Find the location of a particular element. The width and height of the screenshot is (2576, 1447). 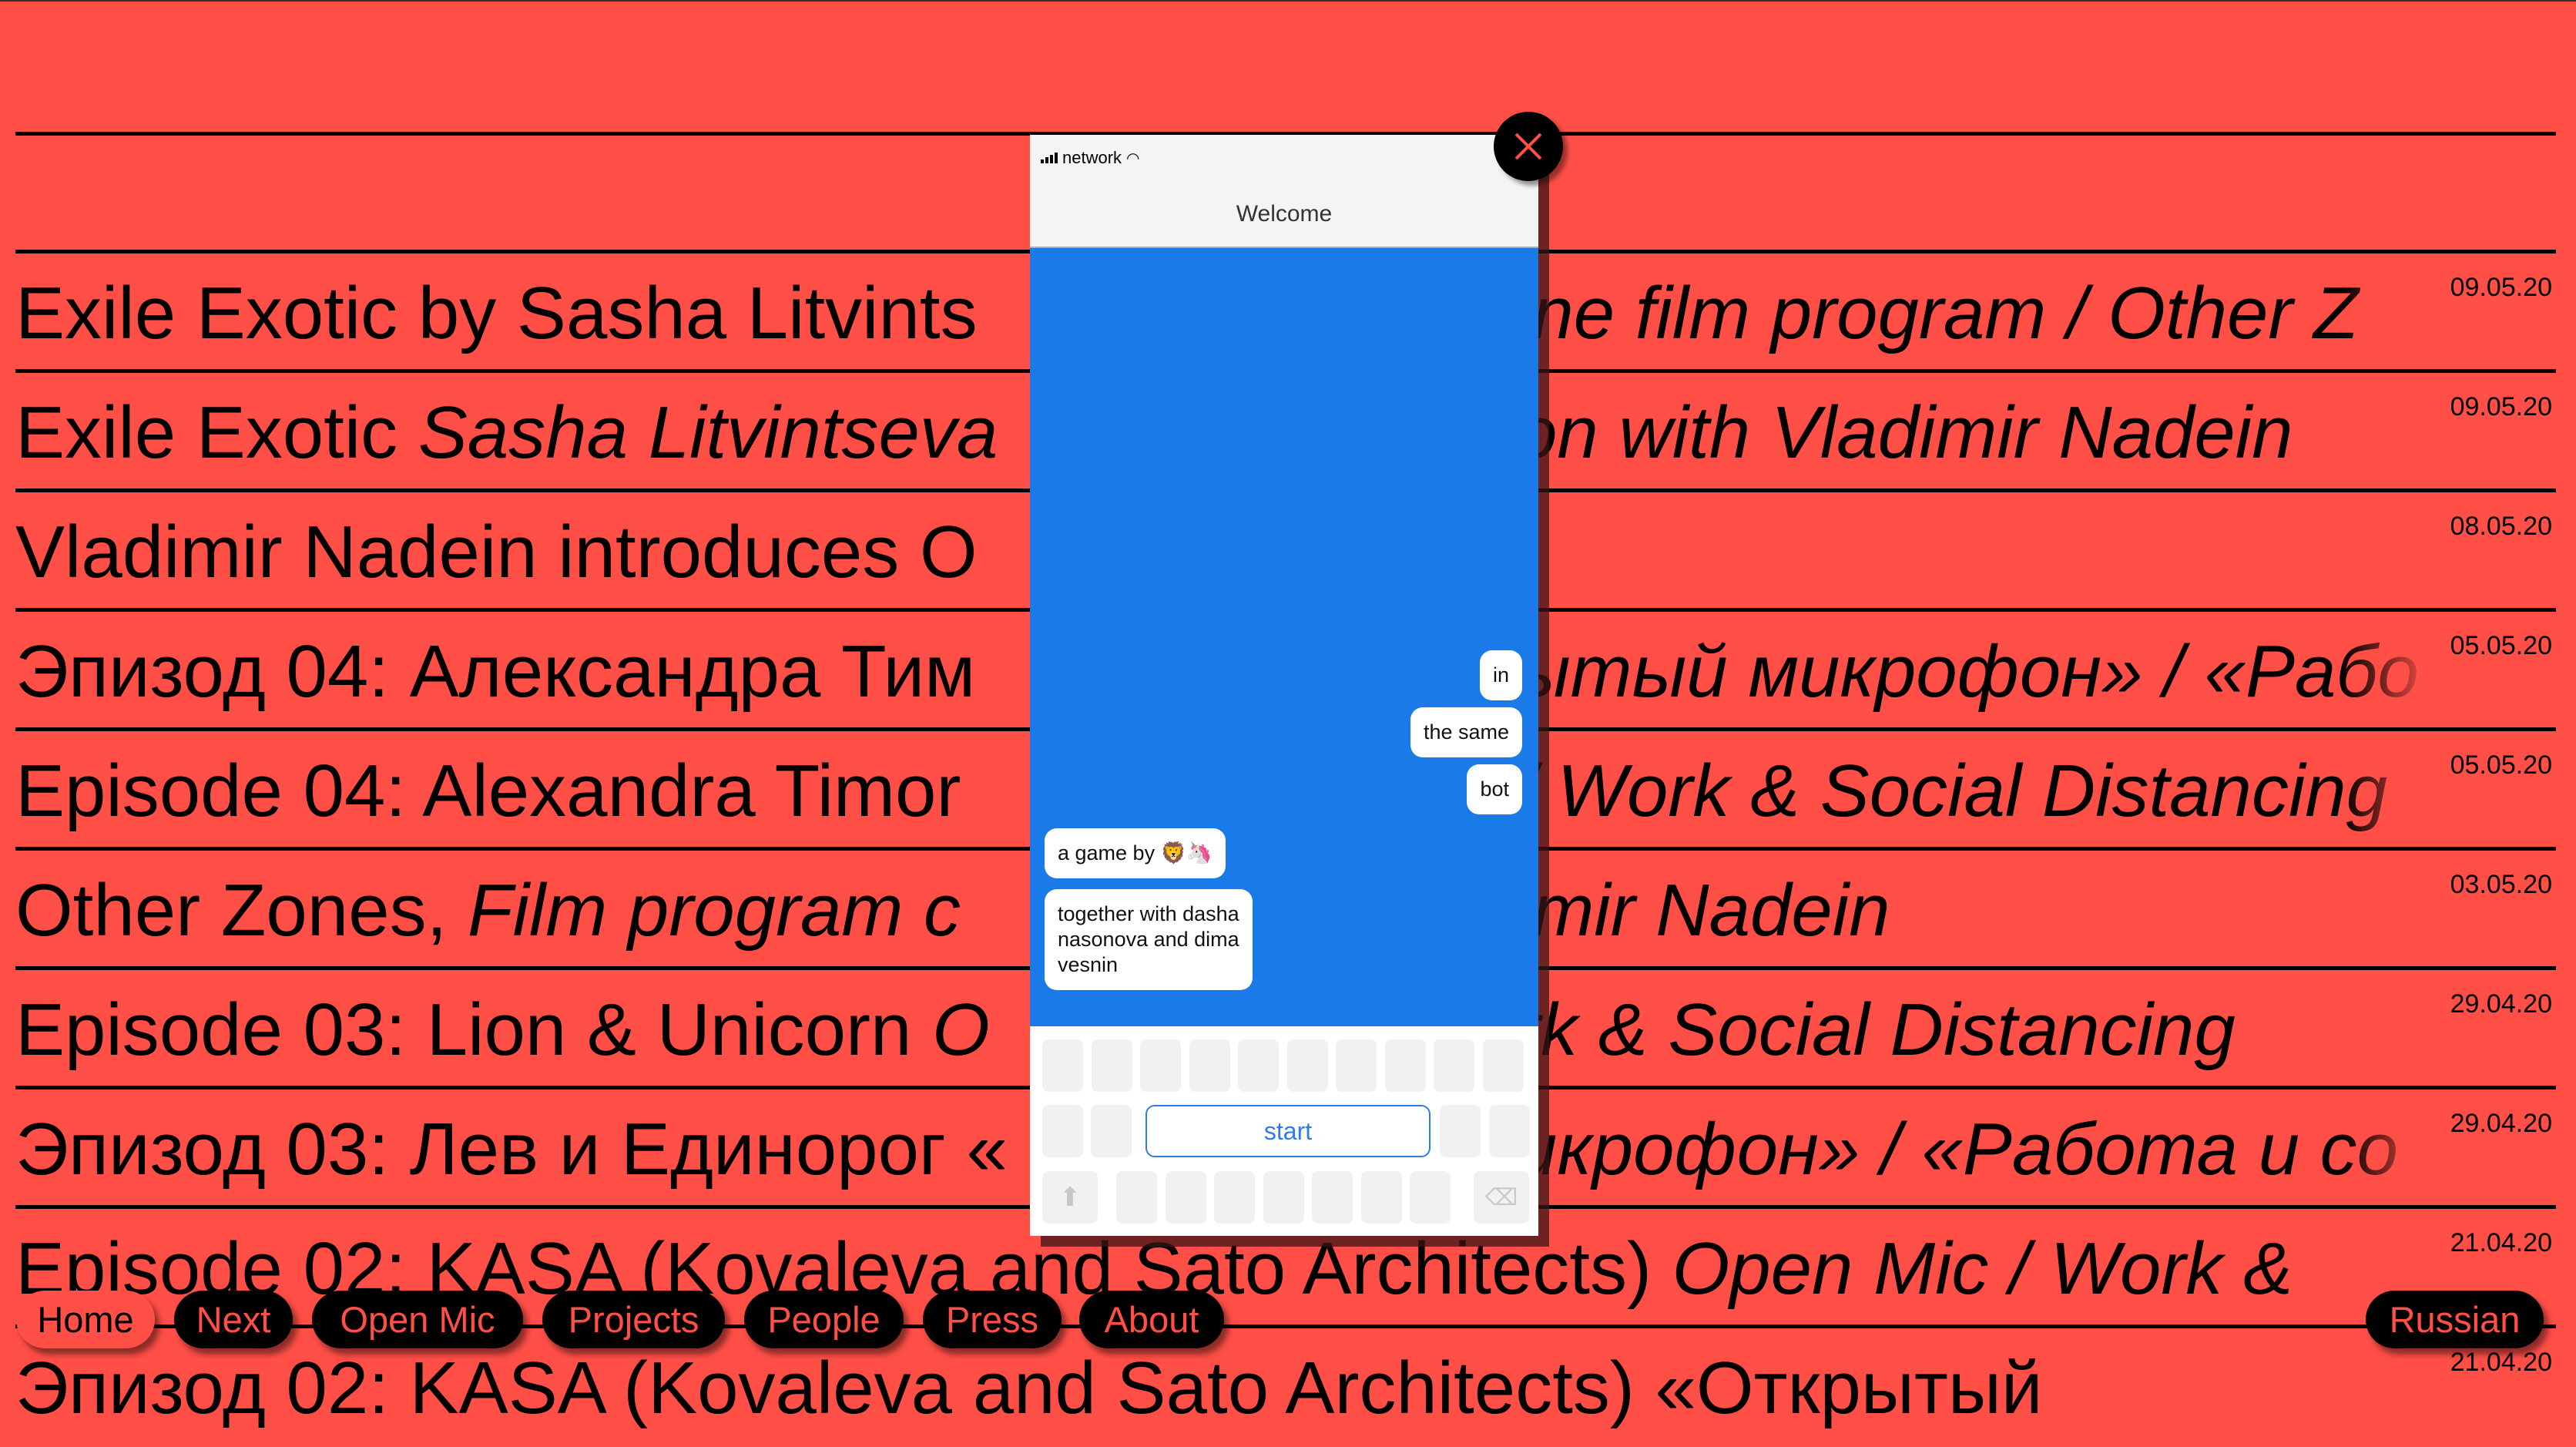

event-title-main: Эпизод 04: Александра Тим is located at coordinates (495, 672).